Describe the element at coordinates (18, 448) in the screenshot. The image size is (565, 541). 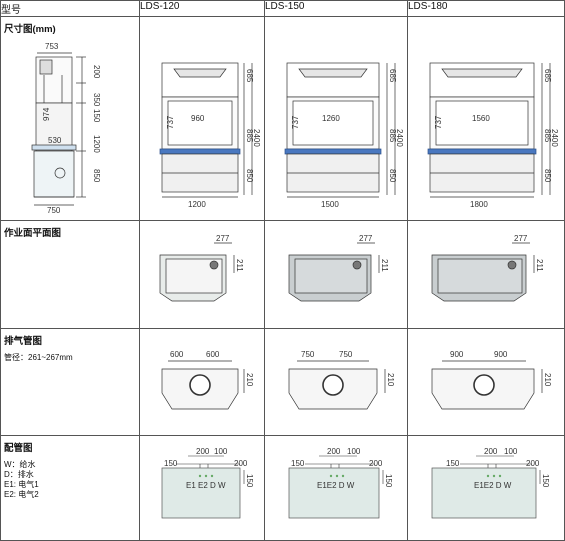
I see `piping-label: 配管图` at that location.